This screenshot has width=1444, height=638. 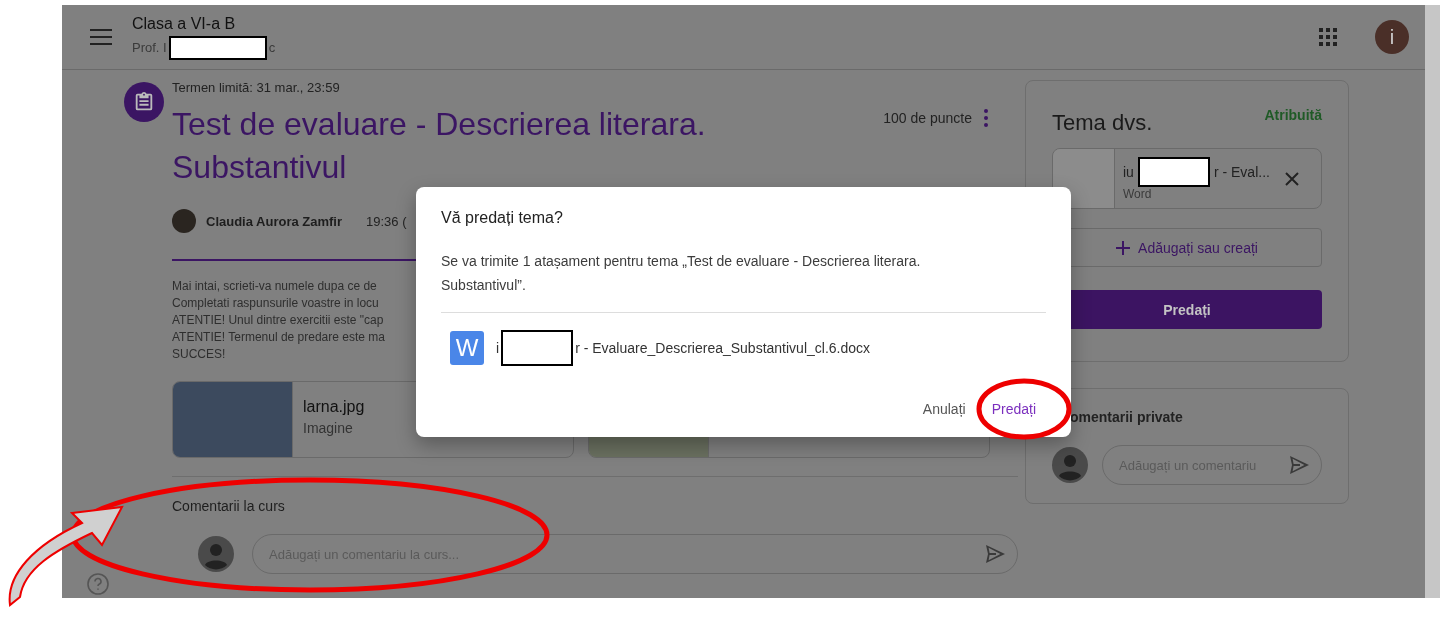 I want to click on attached-file: iu r - Eval... Word, so click(x=1187, y=178).